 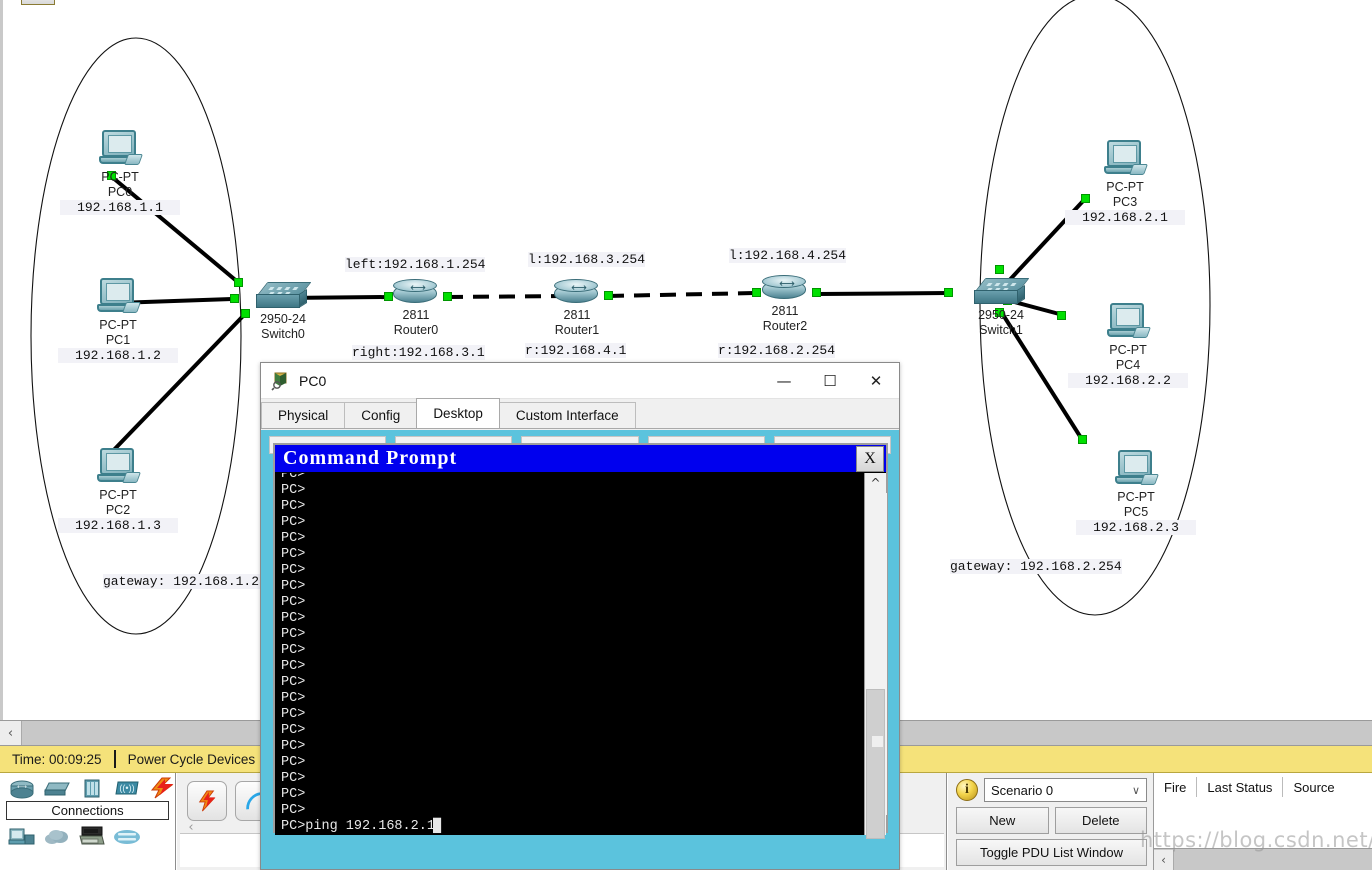 I want to click on device-tab-bar: Physical Config Desktop Custom Interface, so click(x=580, y=413).